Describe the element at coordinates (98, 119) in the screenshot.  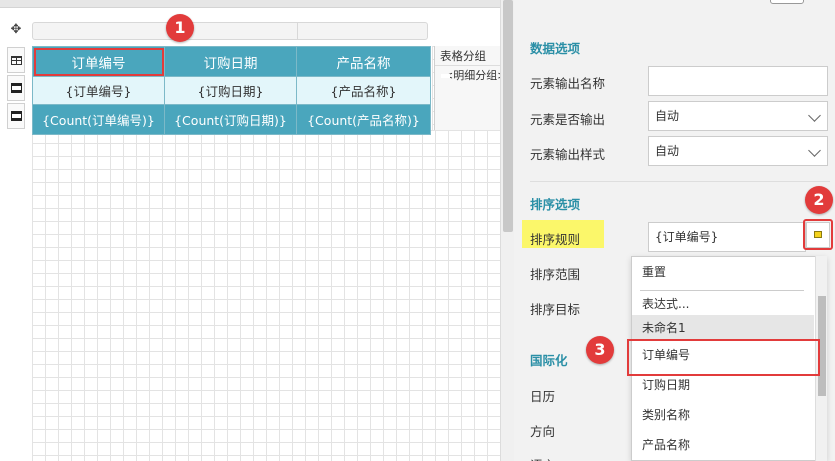
I see `total-cell-order-id: {Count(订单编号)}` at that location.